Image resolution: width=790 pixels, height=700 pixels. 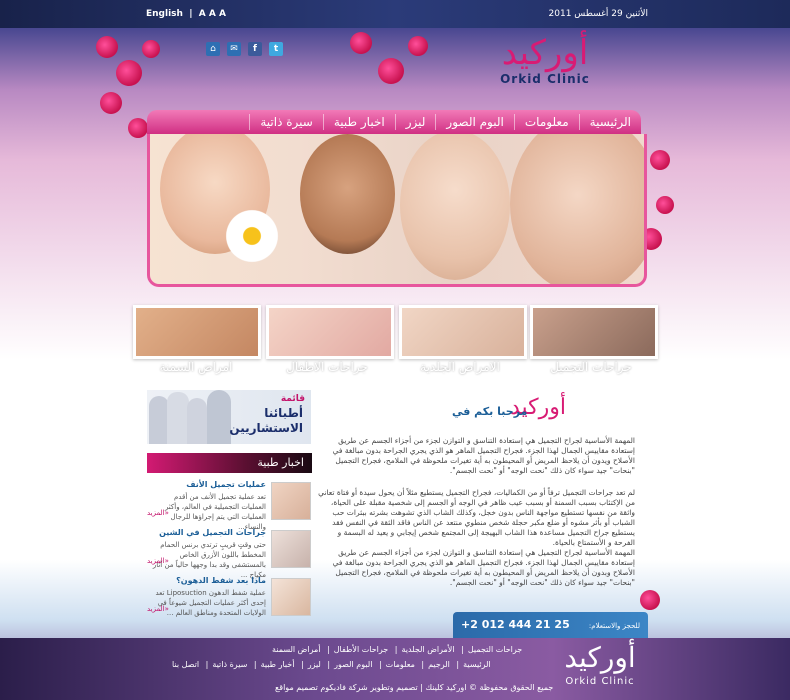 I want to click on footer-logo: أوركيد Orkid Clinic, so click(x=600, y=663).